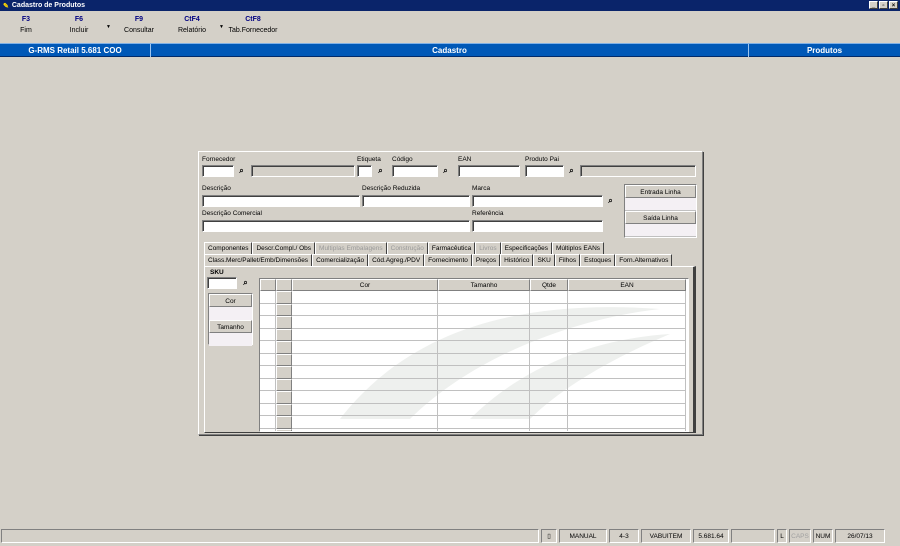 This screenshot has width=900, height=546. I want to click on relatorio-button: CtF4 Relatório, so click(192, 25).